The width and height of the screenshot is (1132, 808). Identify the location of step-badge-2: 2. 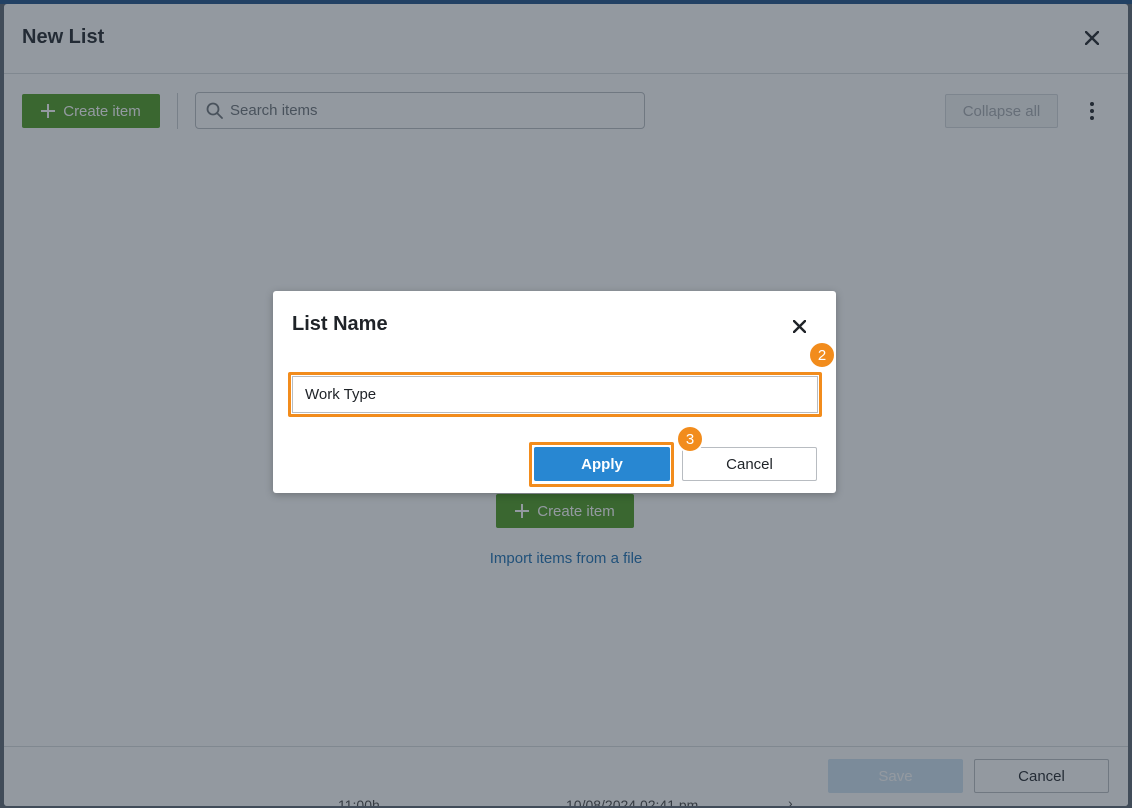
(822, 355).